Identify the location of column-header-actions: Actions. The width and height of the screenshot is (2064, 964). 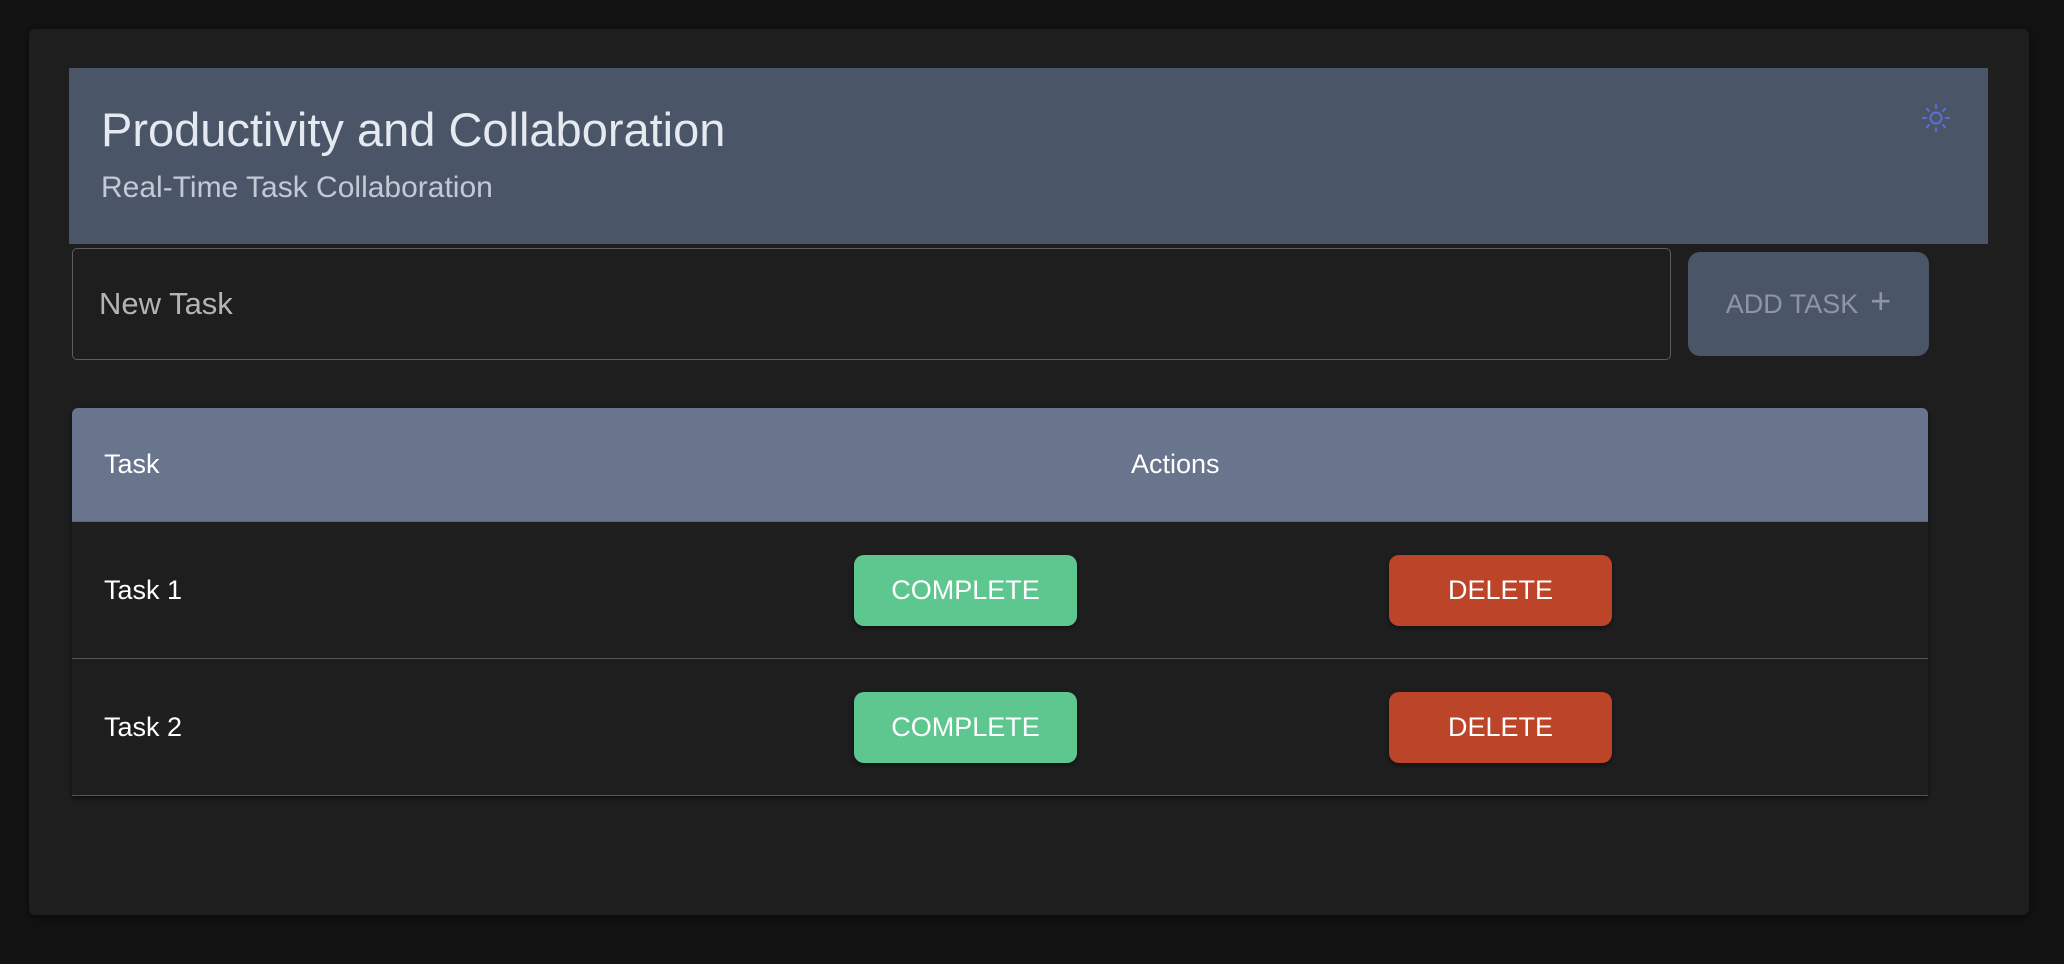
(1175, 464).